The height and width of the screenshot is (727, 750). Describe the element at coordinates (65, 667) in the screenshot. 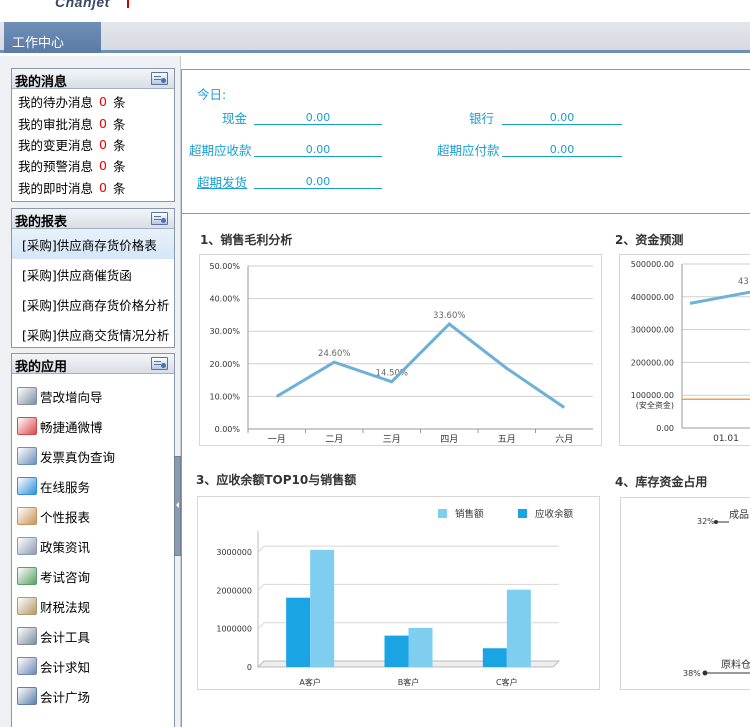

I see `app-label: 会计求知` at that location.